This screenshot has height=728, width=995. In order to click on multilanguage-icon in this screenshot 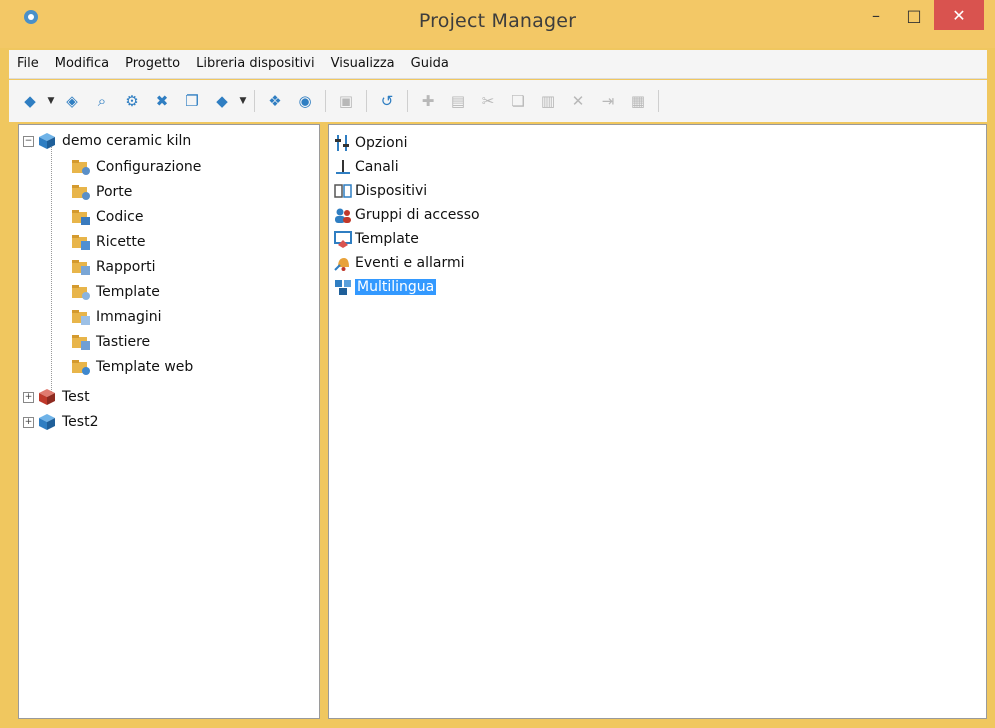, I will do `click(343, 287)`.